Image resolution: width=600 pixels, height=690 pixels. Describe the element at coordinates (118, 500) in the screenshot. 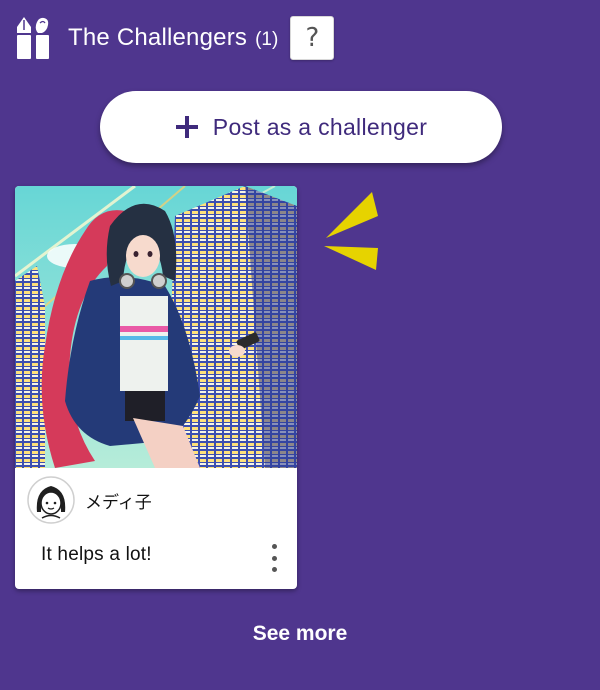

I see `author-name: メディ子` at that location.